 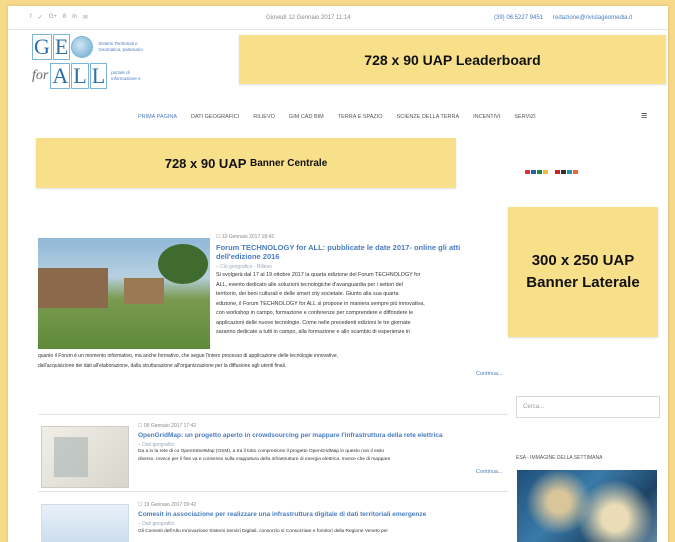 I want to click on article-category: – Ciò geografico · Rilievo, so click(x=244, y=267).